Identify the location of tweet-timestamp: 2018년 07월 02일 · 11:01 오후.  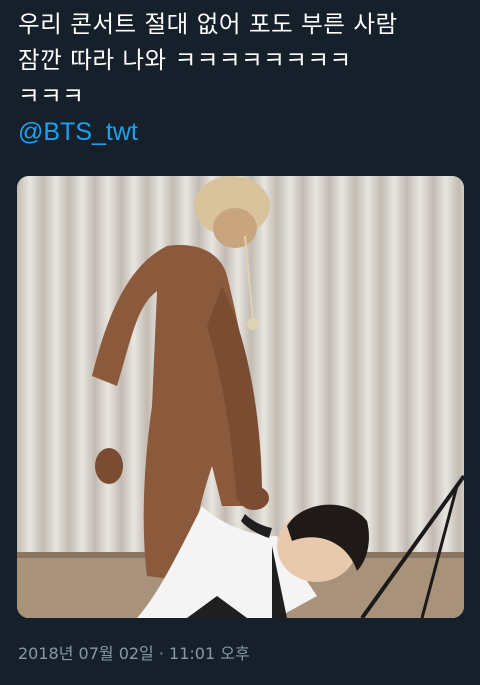
(134, 653).